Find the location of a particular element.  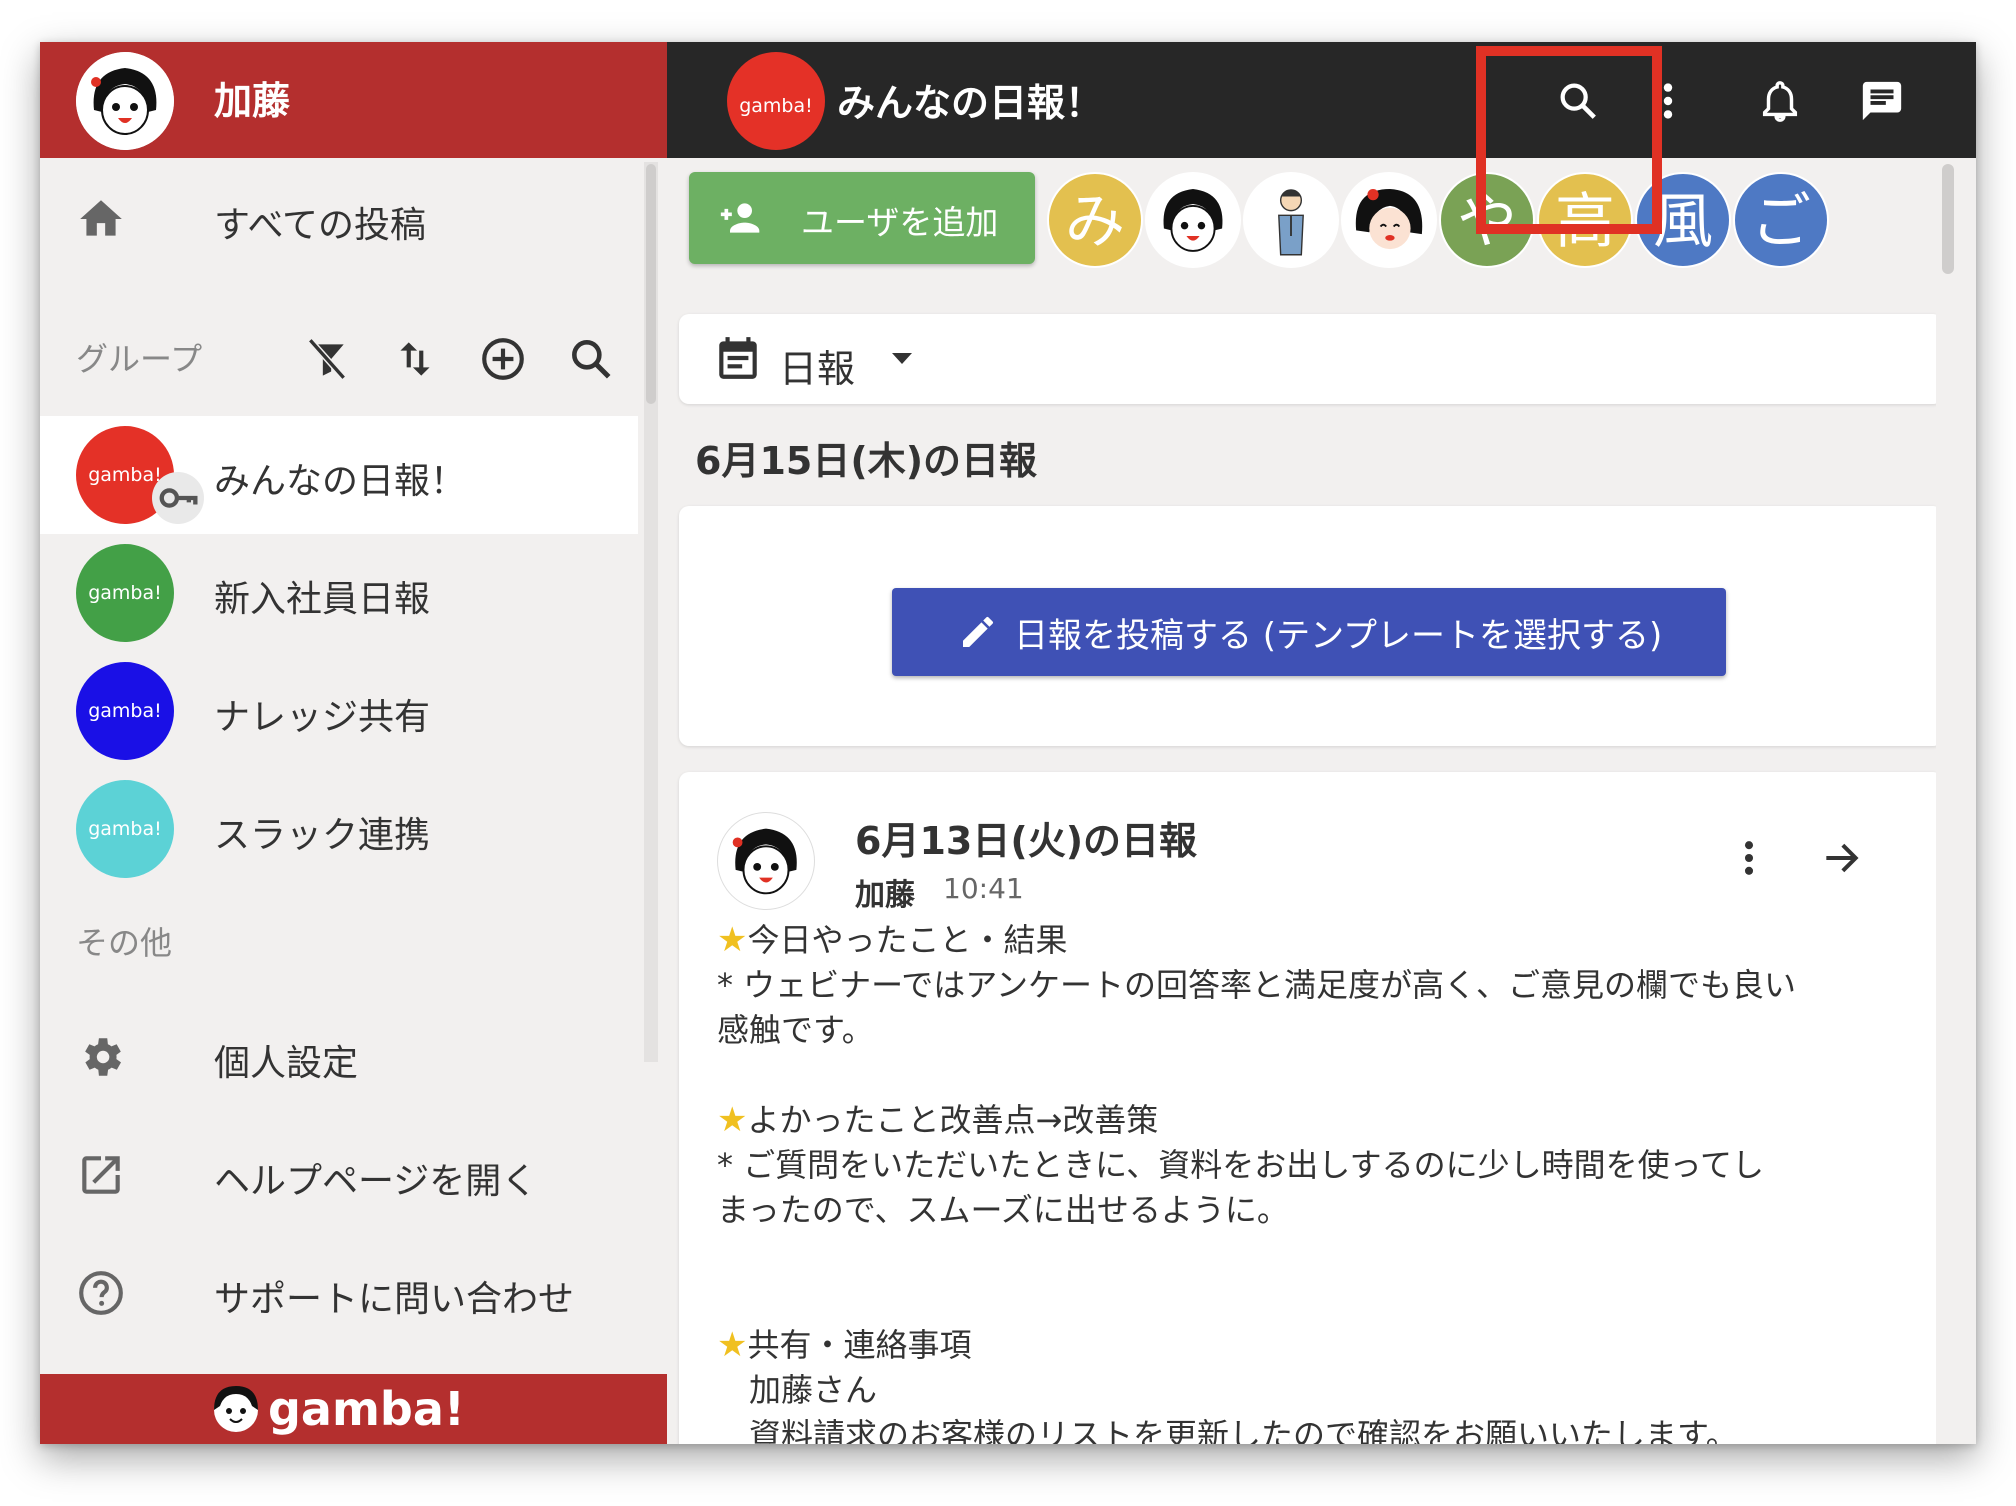

post-time: 10:41 is located at coordinates (983, 888).